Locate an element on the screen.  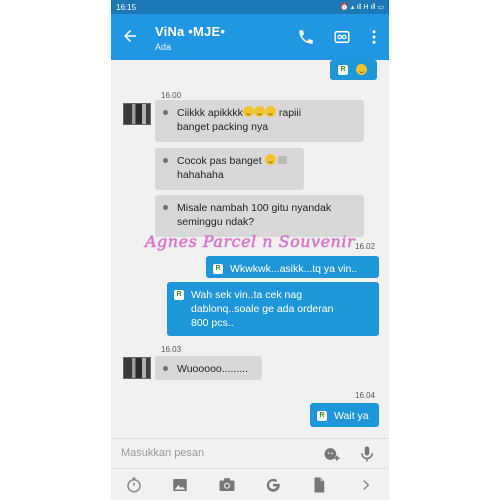
status-icons: ⏰ ▴ ıll H ıll ▭ is located at coordinates (362, 7).